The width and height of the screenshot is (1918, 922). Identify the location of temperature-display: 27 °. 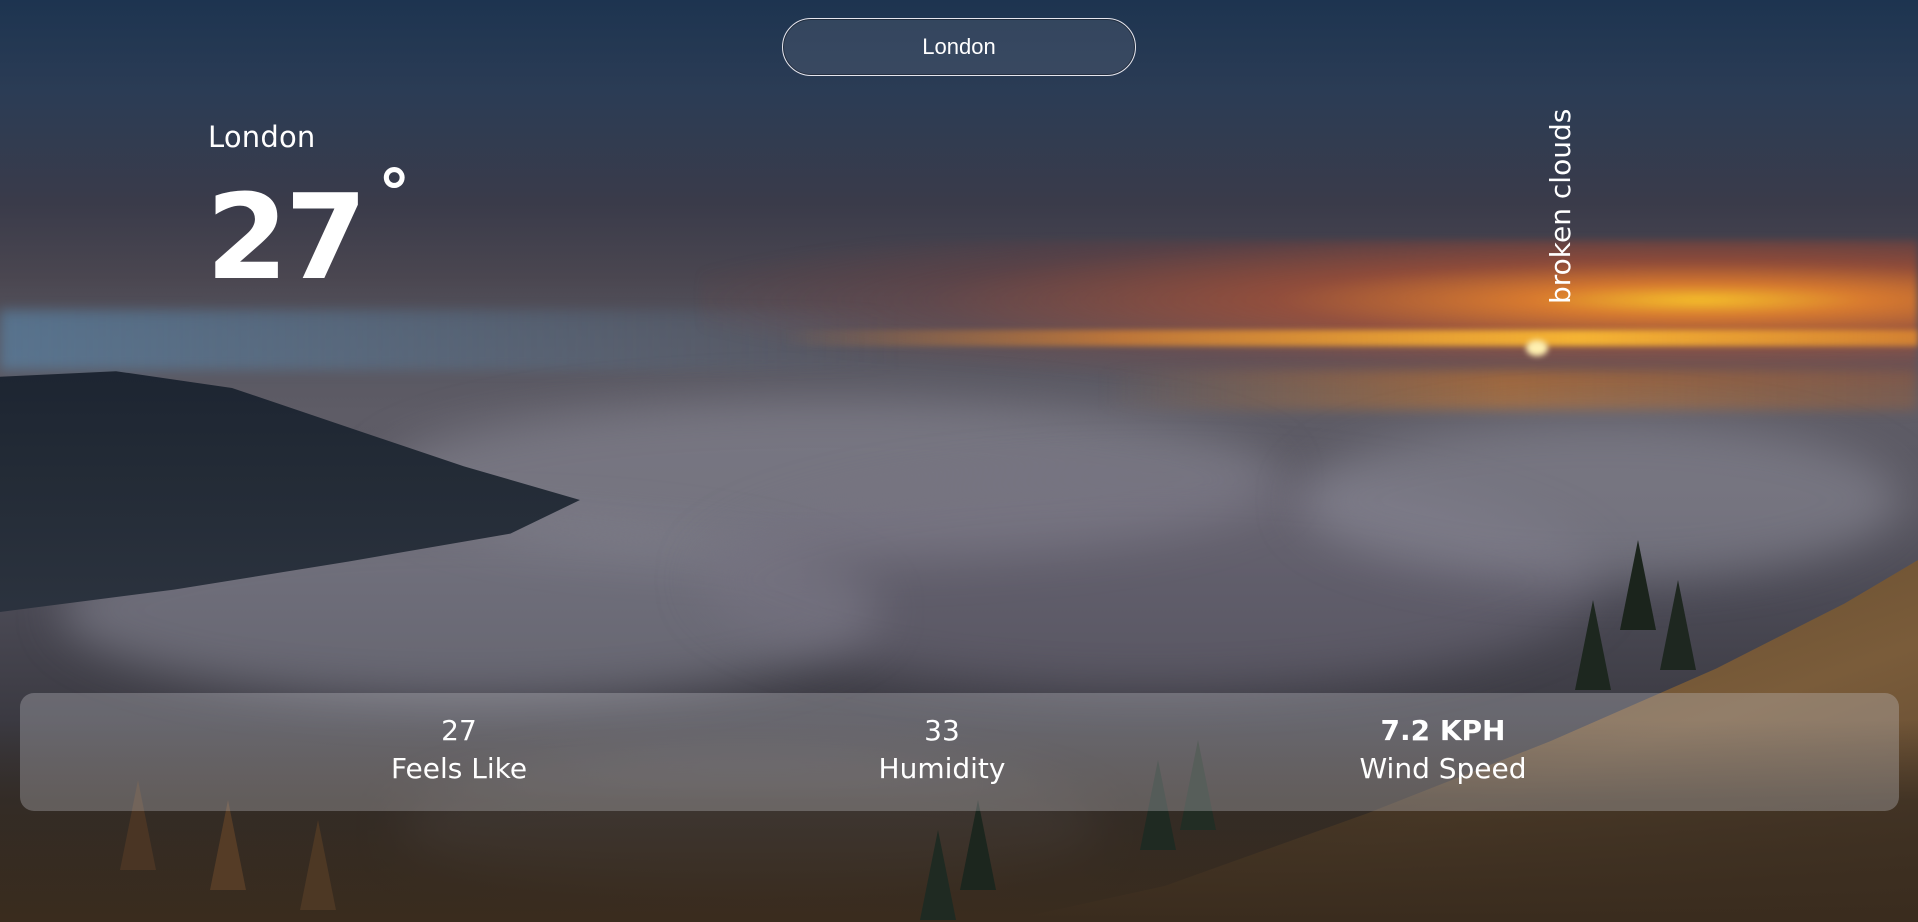
(308, 234).